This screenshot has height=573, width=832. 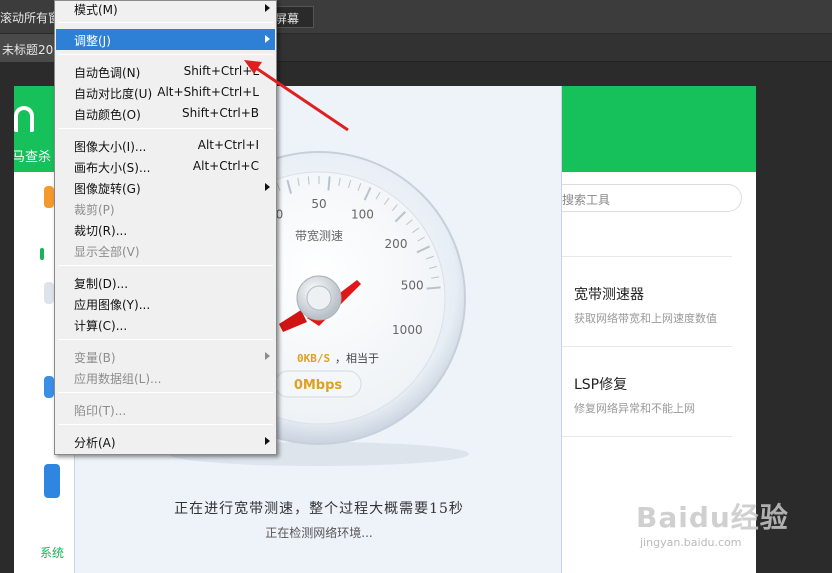 I want to click on gray-tool-icon, so click(x=49, y=293).